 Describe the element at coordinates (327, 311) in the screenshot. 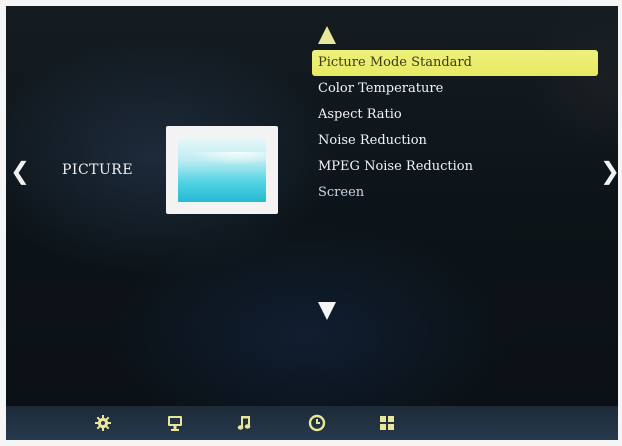

I see `scroll-down-arrow-icon` at that location.